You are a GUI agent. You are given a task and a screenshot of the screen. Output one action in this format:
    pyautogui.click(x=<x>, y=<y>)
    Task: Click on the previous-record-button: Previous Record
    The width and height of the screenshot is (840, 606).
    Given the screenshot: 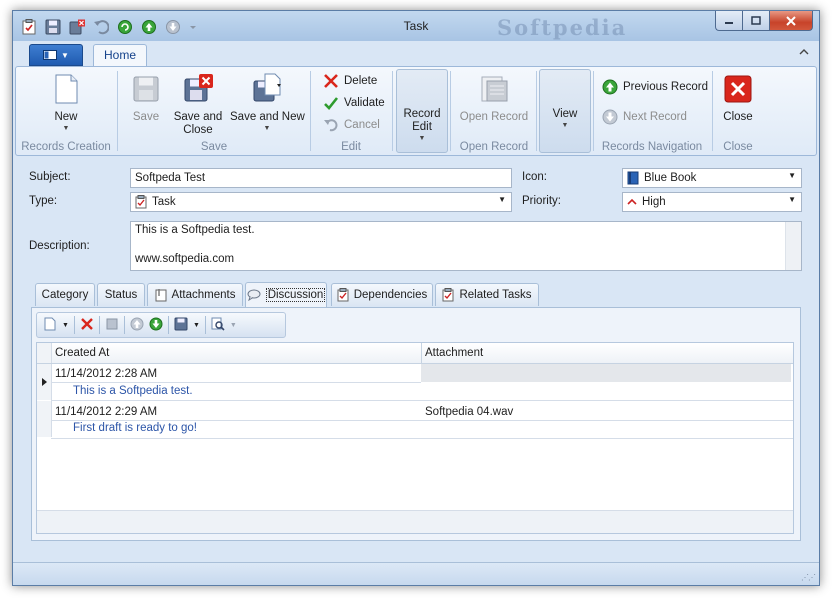 What is the action you would take?
    pyautogui.click(x=655, y=87)
    